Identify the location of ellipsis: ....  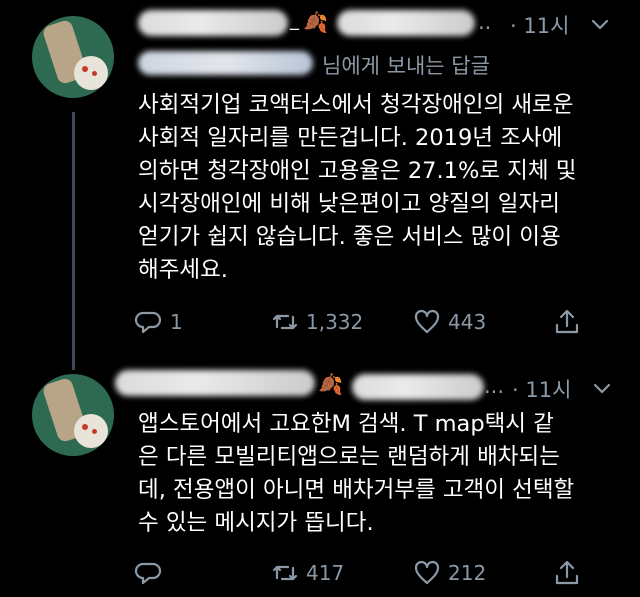
(494, 386).